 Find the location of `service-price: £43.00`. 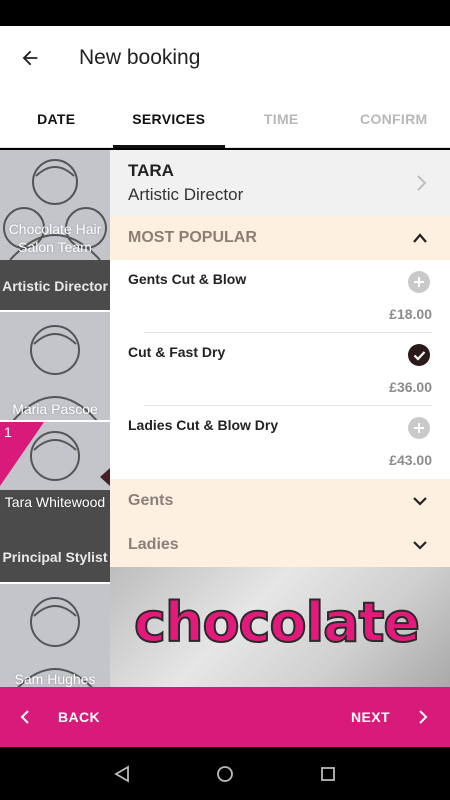

service-price: £43.00 is located at coordinates (410, 460).